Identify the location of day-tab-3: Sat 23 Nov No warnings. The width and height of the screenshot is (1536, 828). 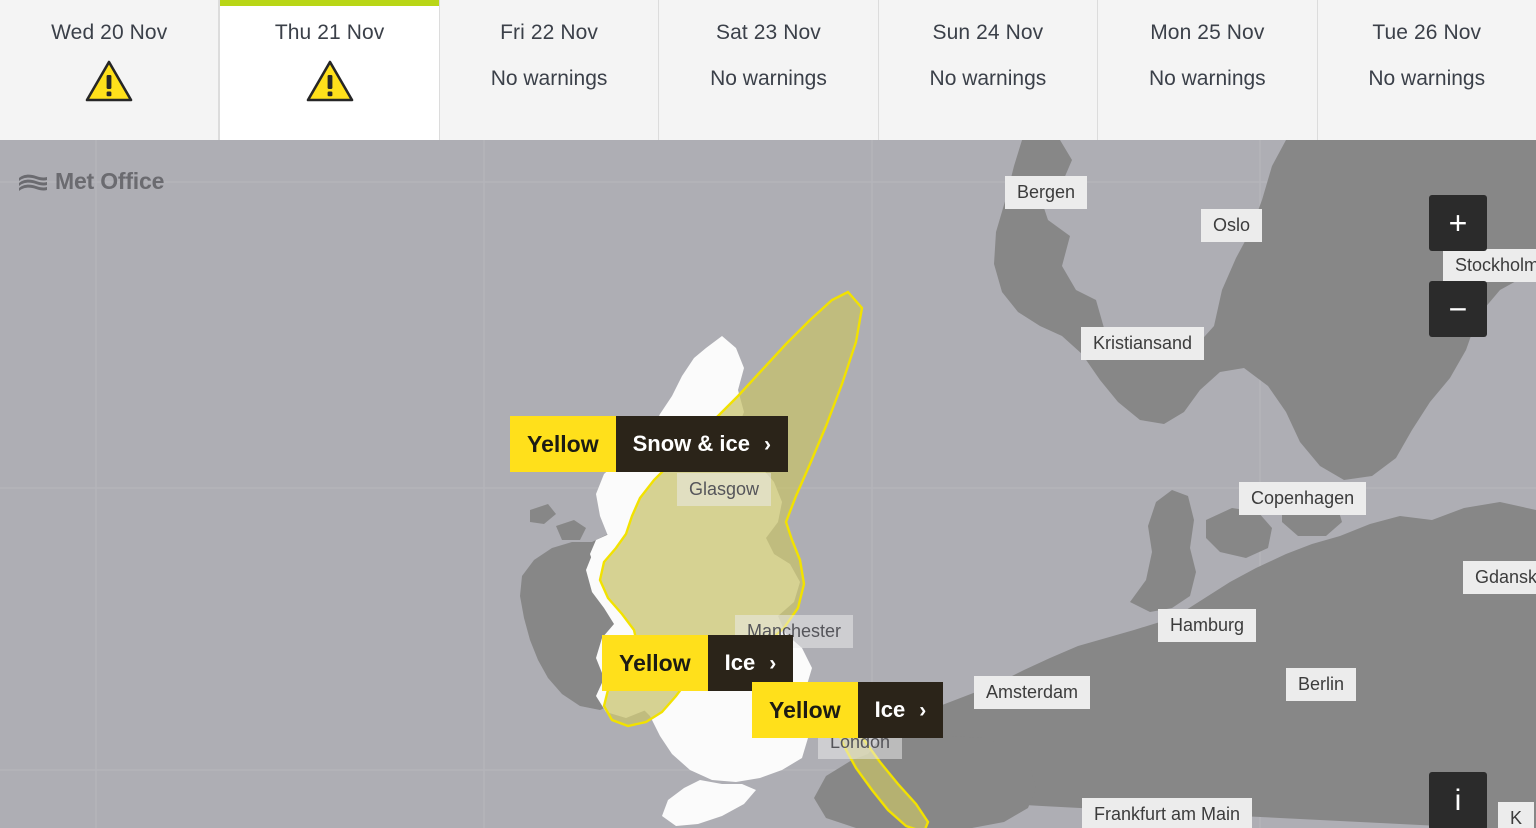
(769, 70).